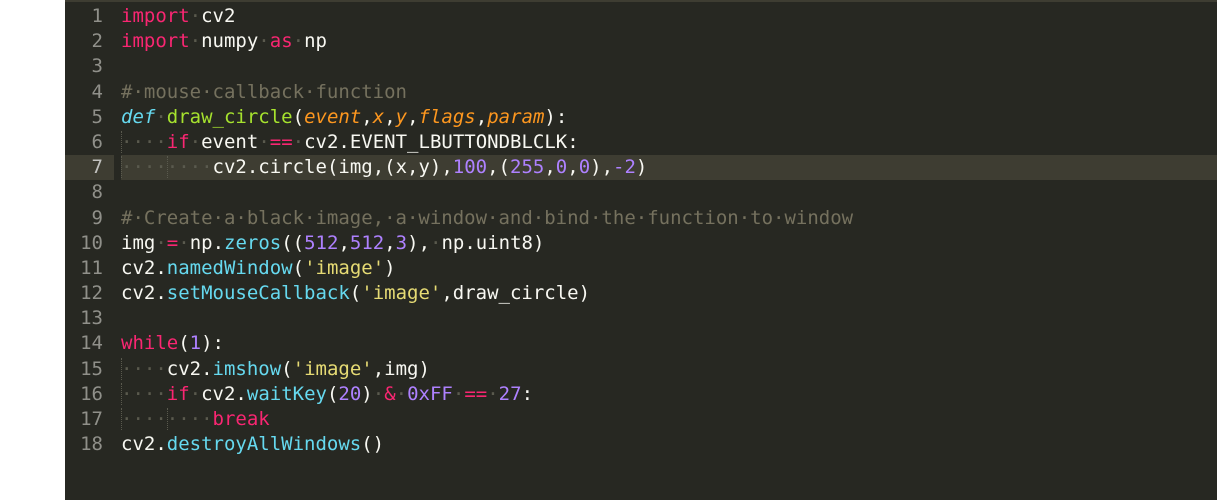 The width and height of the screenshot is (1217, 500). I want to click on line-number: 9, so click(97, 217).